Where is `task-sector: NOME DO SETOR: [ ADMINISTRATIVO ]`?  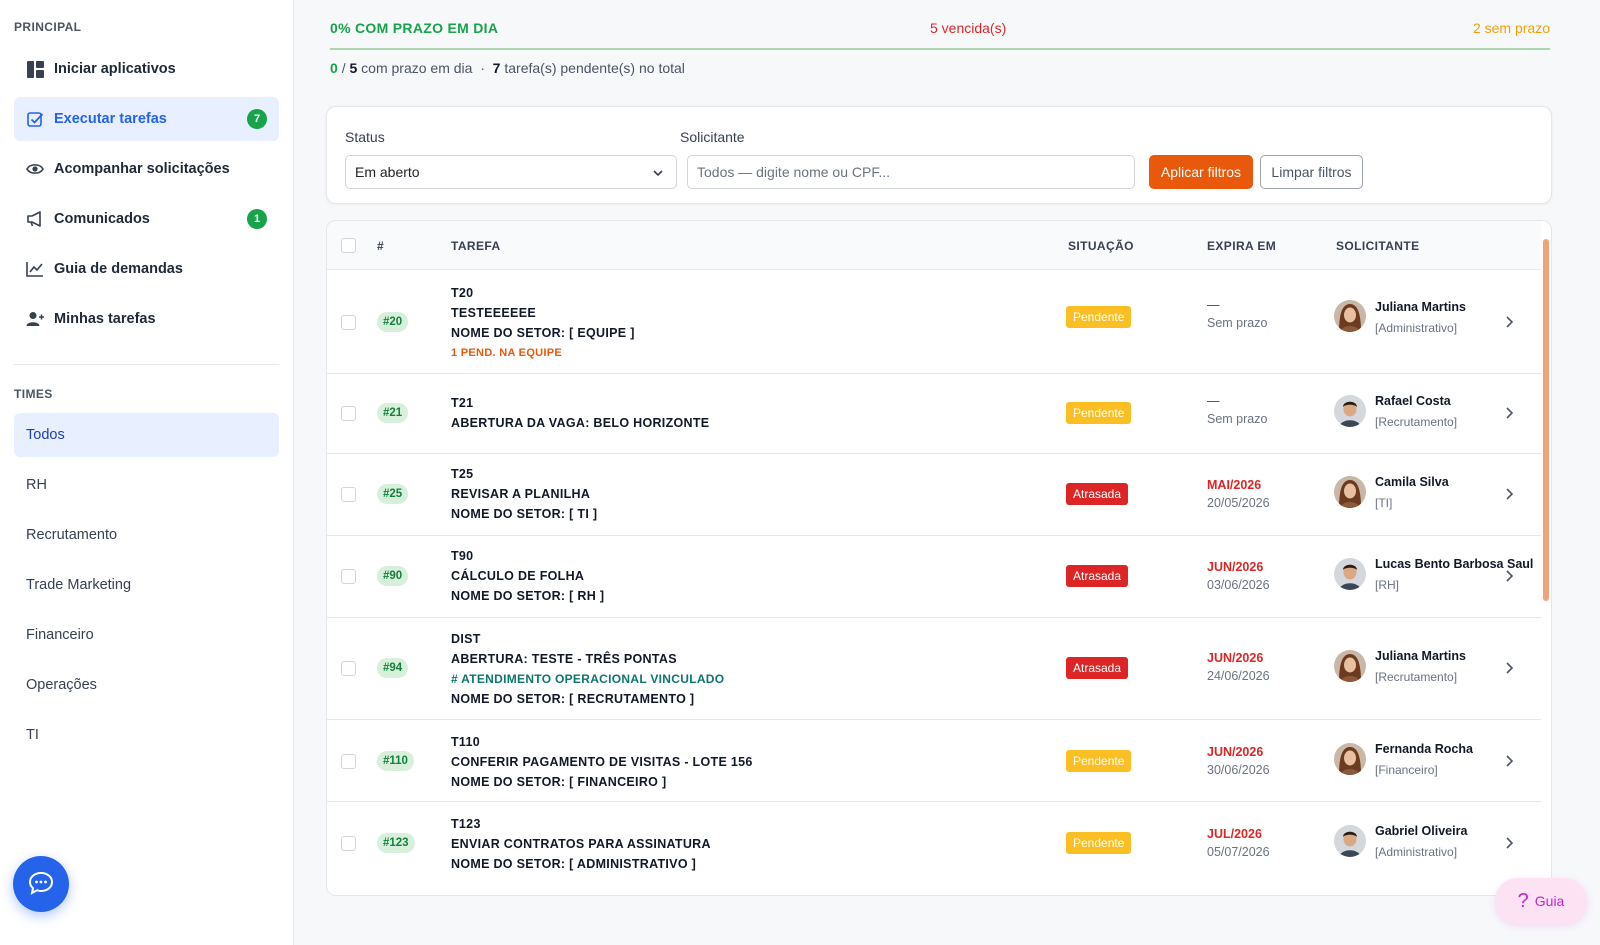 task-sector: NOME DO SETOR: [ ADMINISTRATIVO ] is located at coordinates (574, 864).